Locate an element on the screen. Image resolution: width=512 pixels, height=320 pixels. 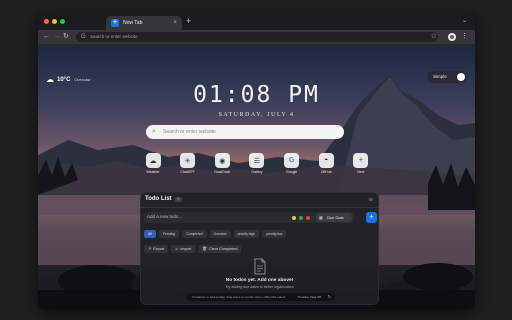
add-todo-row: Add a new todo... ▦ Due Date + is located at coordinates (260, 217).